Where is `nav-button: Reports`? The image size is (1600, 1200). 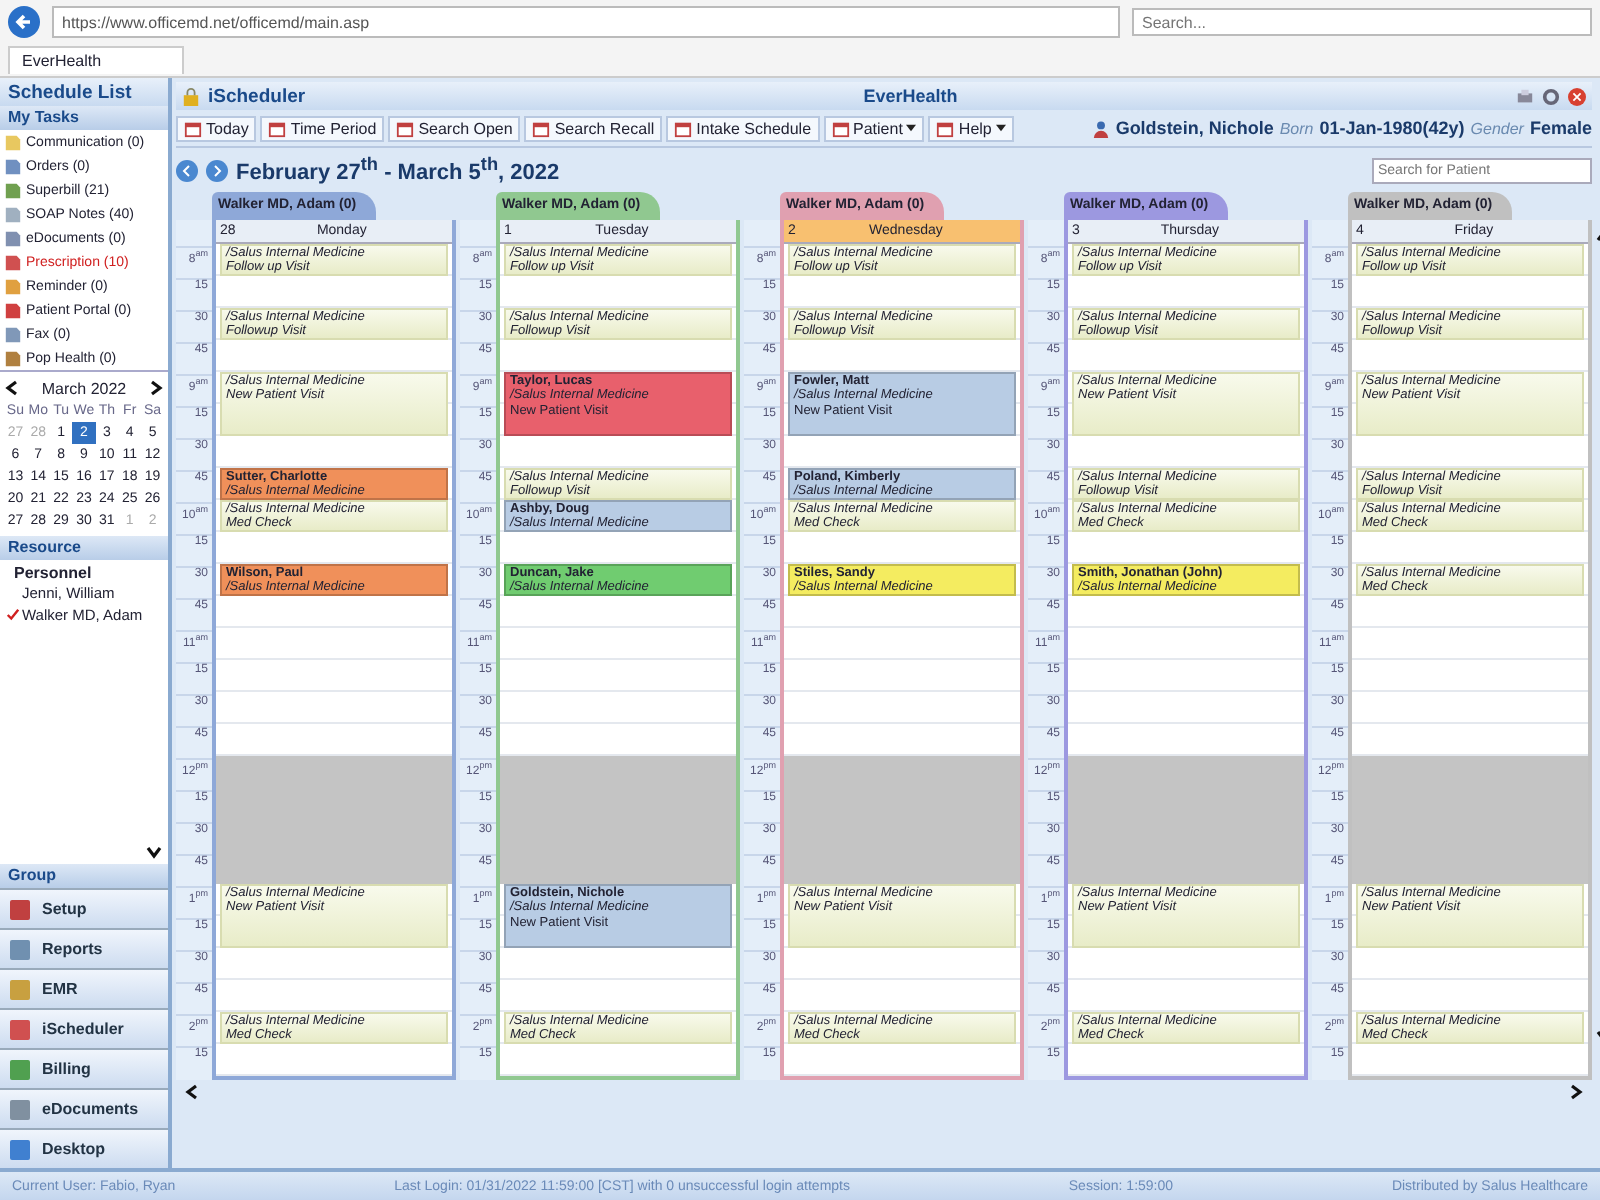
nav-button: Reports is located at coordinates (84, 948).